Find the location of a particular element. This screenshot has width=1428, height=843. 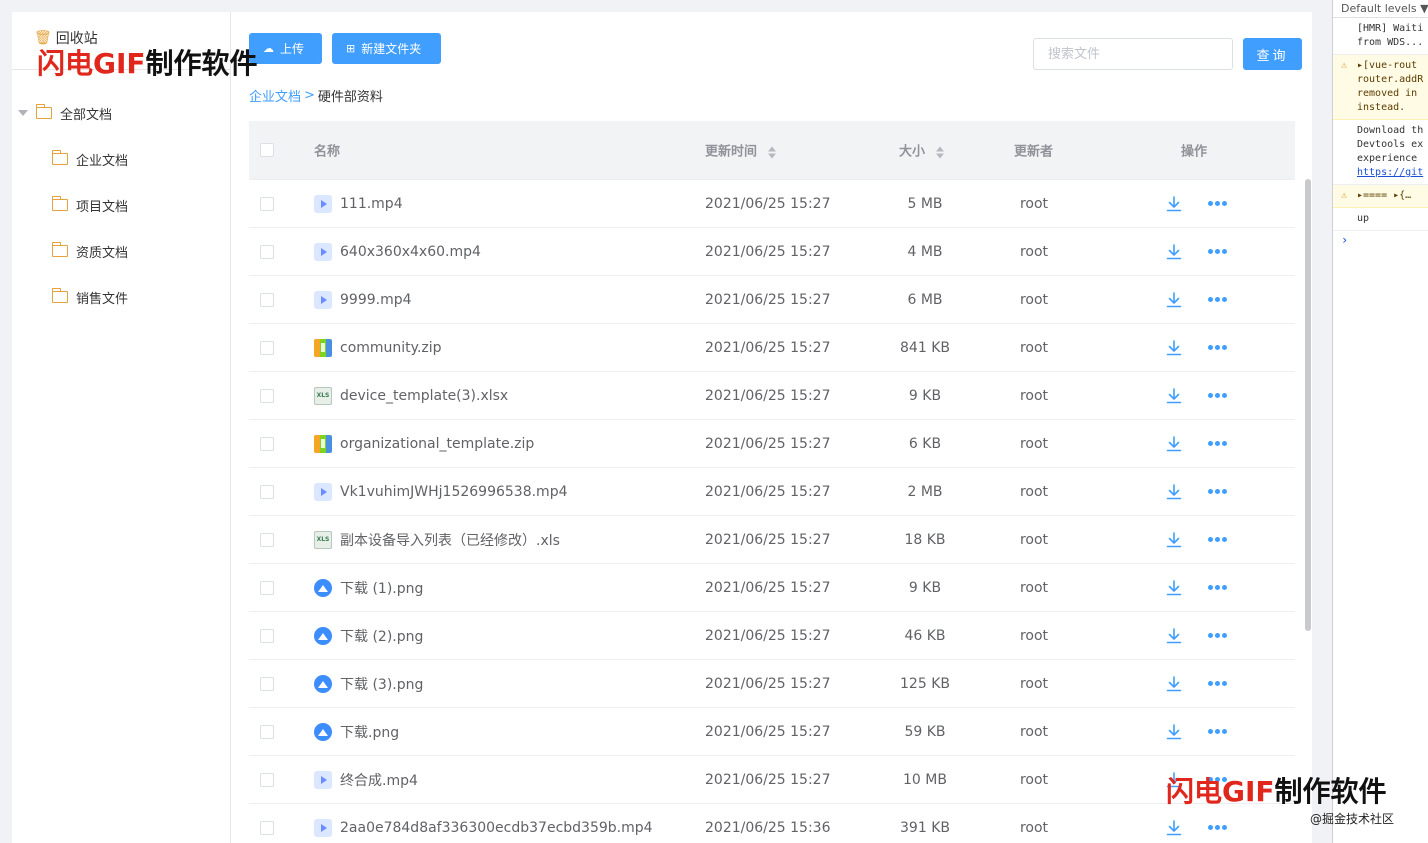

column-header-updated: 更新时间 is located at coordinates (740, 150).